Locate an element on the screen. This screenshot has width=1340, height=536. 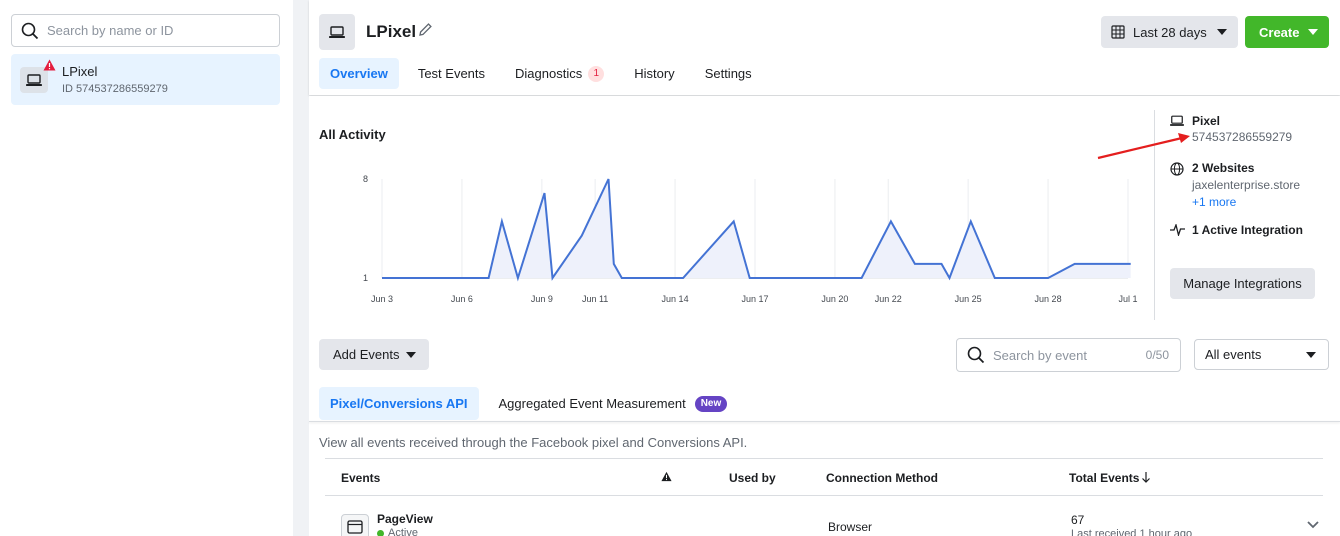
pixel-id-value: 574537286559279 is located at coordinates (1242, 137).